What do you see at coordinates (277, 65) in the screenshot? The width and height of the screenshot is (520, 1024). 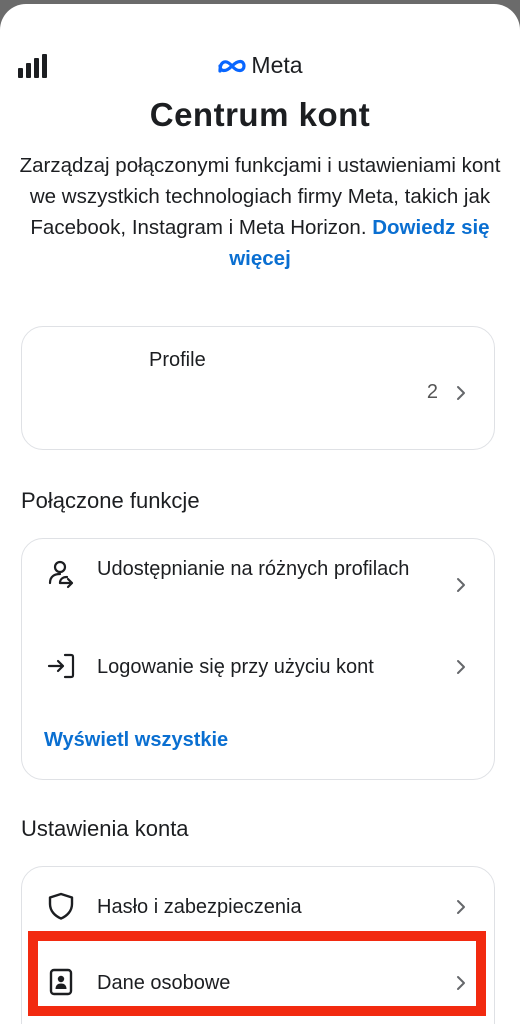 I see `meta-brand-text: Meta` at bounding box center [277, 65].